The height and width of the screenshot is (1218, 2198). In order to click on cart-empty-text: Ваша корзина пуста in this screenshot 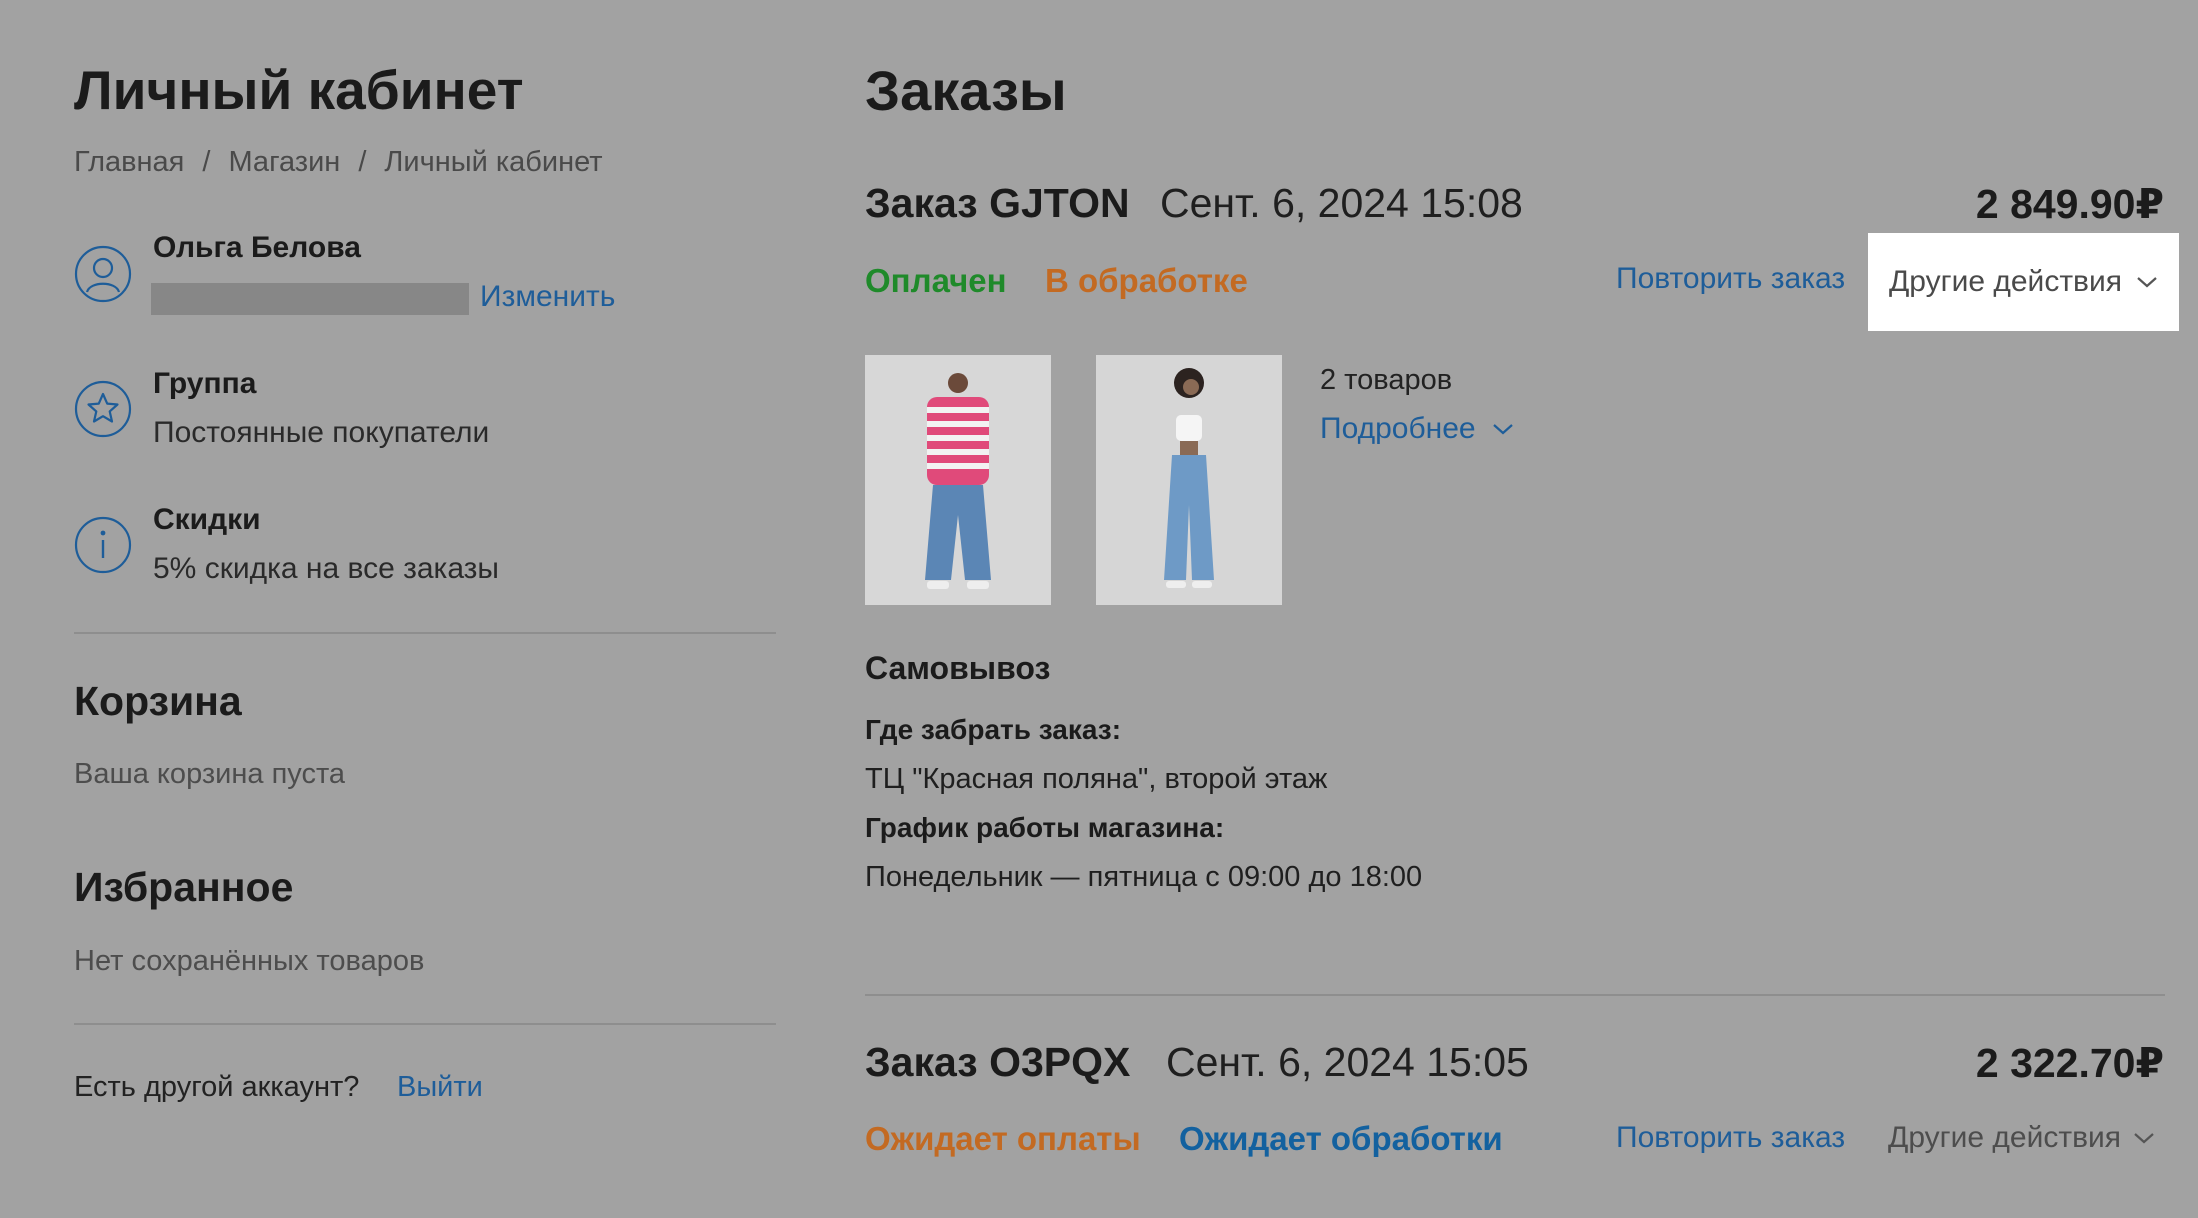, I will do `click(210, 774)`.